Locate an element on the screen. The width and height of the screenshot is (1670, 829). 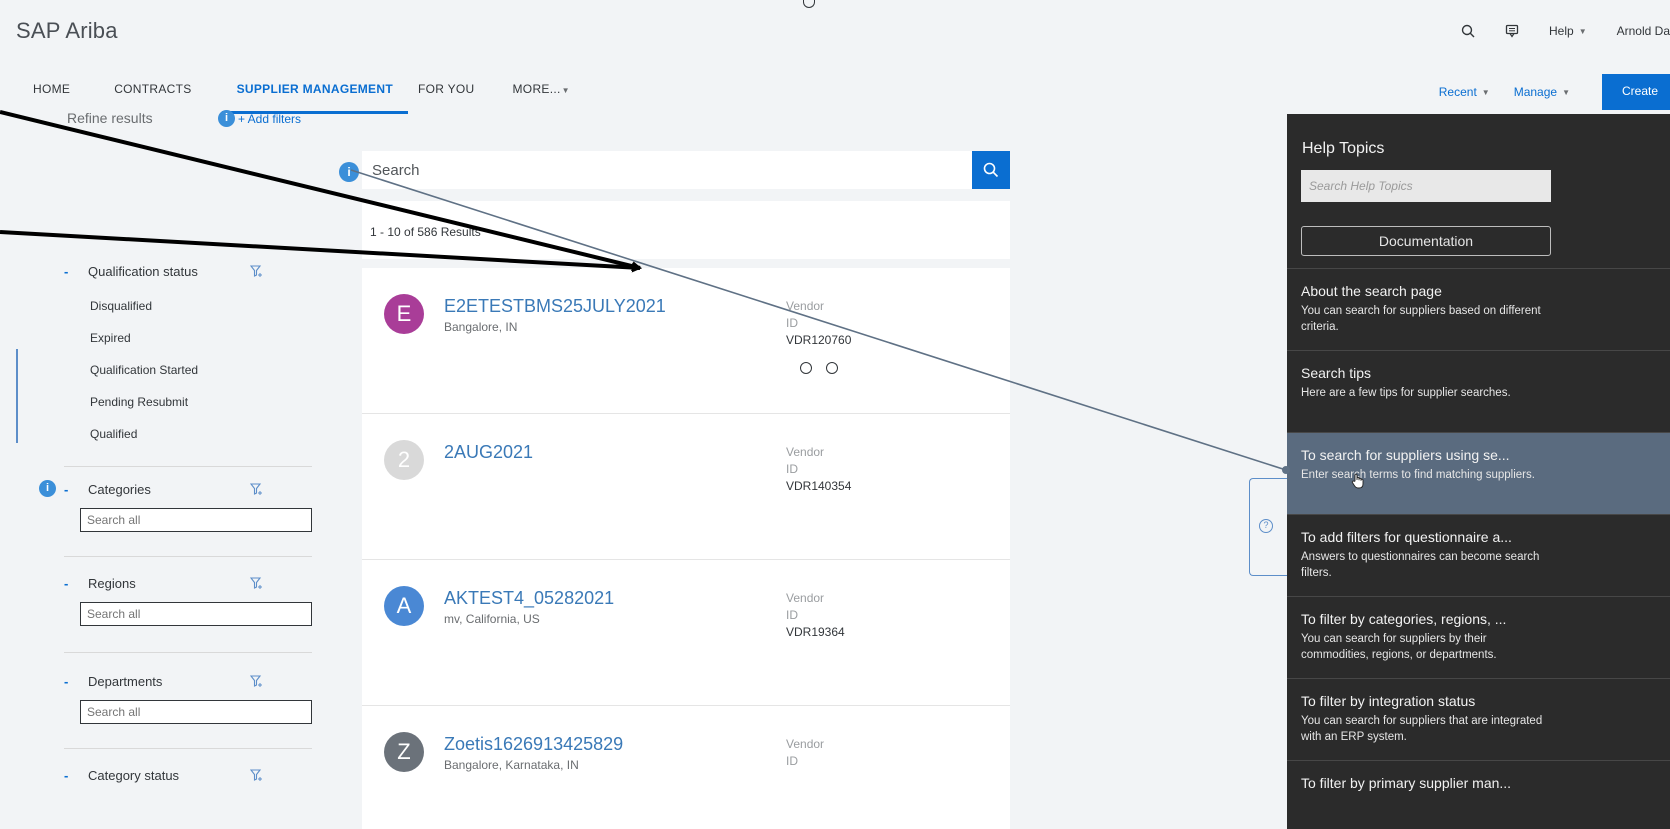
avatar: Z is located at coordinates (404, 752).